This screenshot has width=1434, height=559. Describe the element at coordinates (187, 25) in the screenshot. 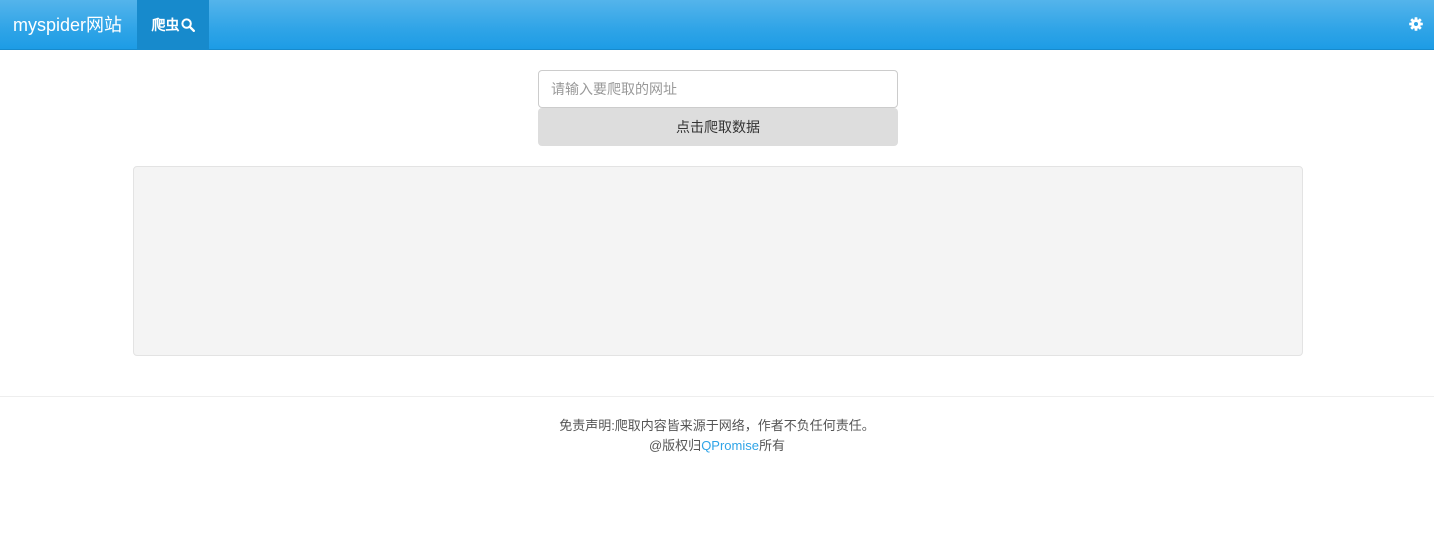

I see `search-icon` at that location.